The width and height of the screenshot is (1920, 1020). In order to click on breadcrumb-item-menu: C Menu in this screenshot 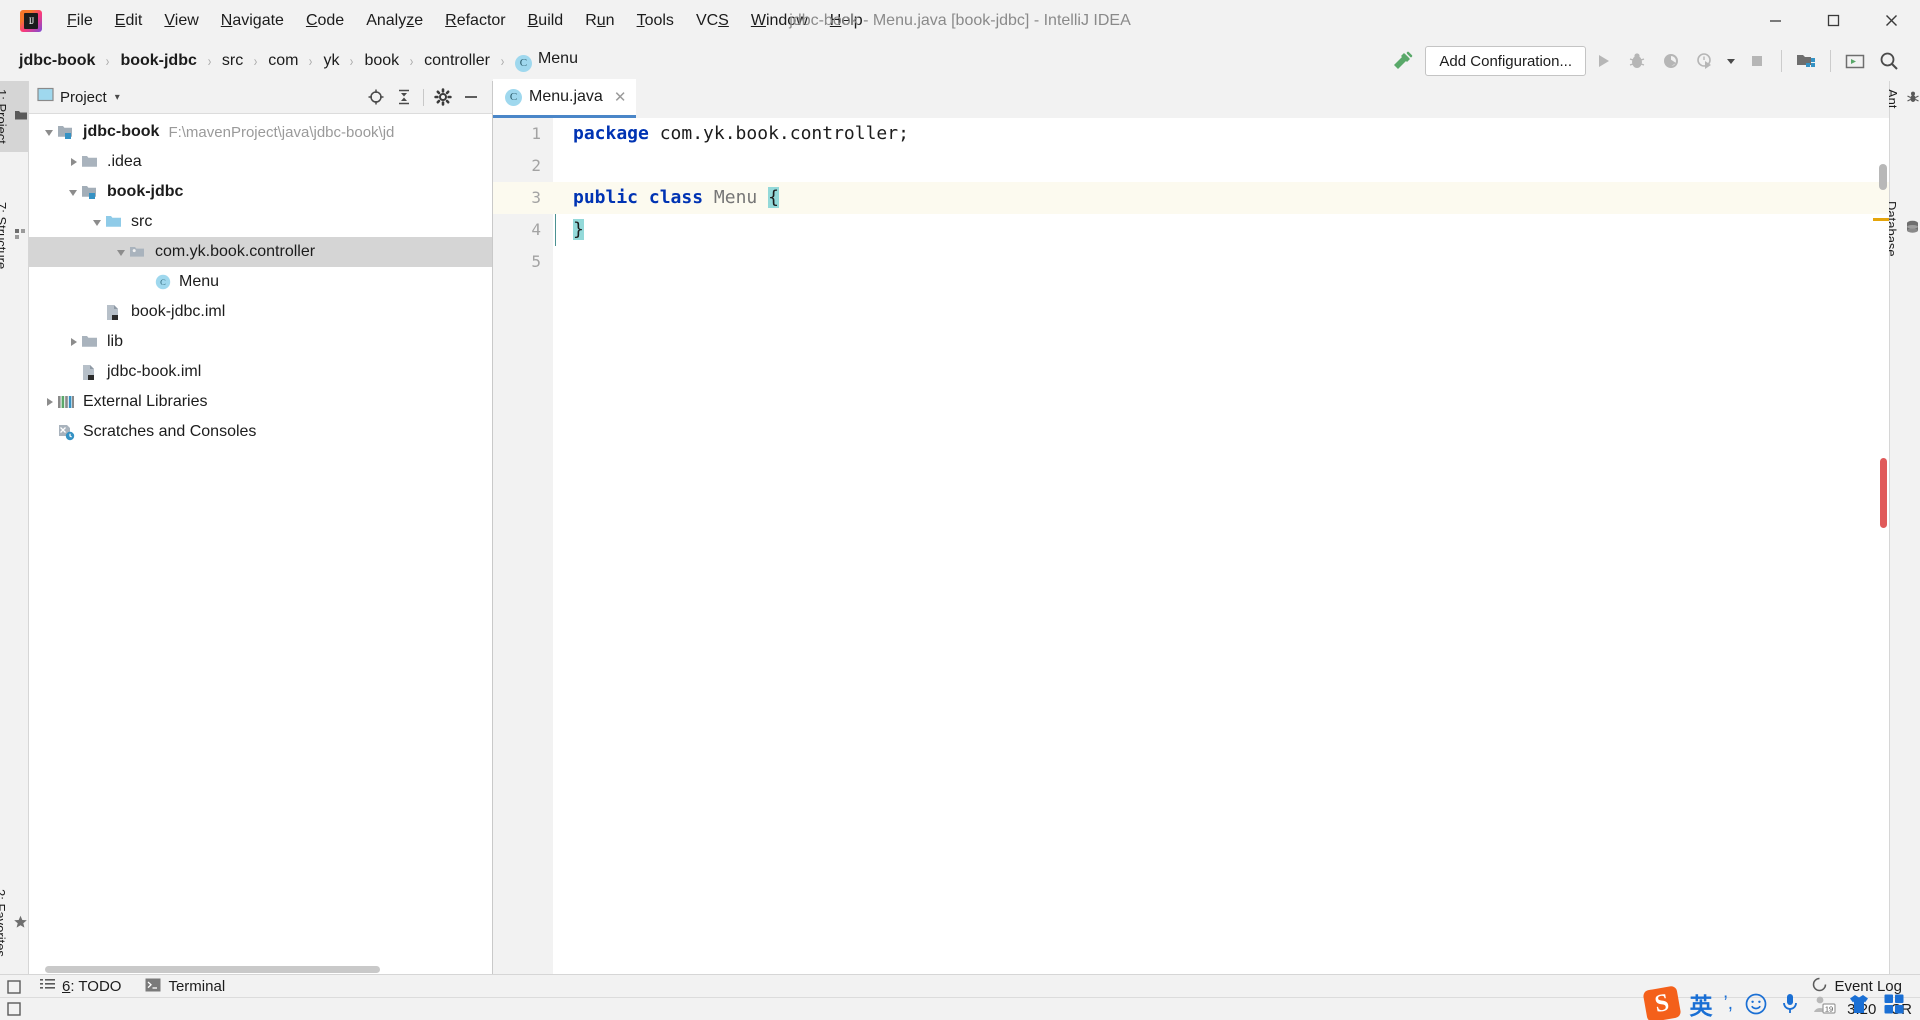, I will do `click(546, 61)`.